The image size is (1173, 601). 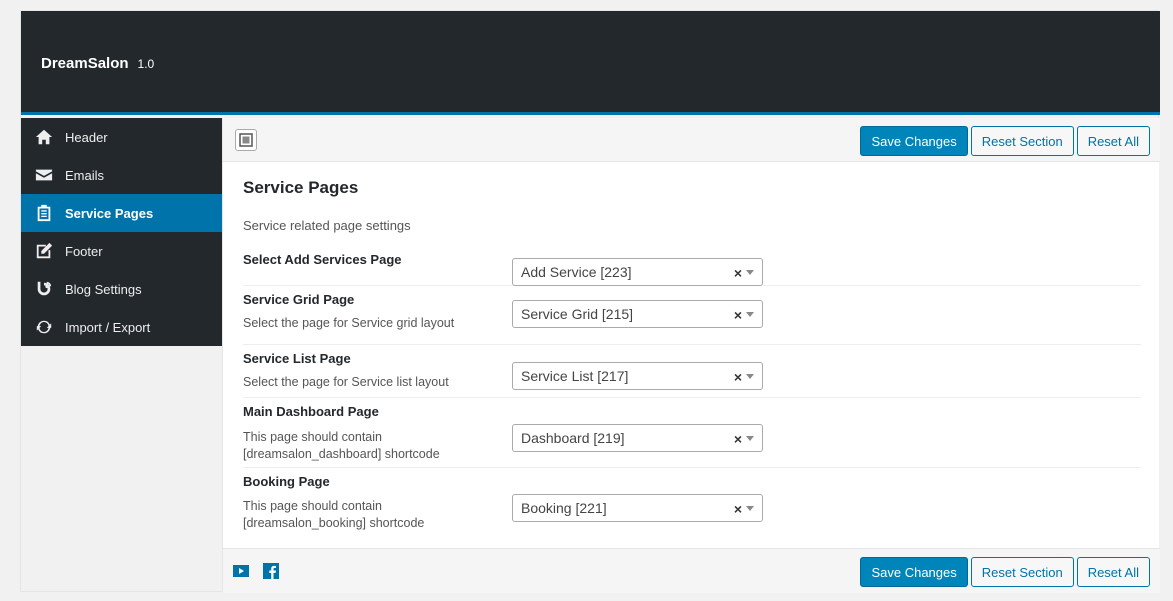 I want to click on field-label: Booking Page, so click(x=286, y=481).